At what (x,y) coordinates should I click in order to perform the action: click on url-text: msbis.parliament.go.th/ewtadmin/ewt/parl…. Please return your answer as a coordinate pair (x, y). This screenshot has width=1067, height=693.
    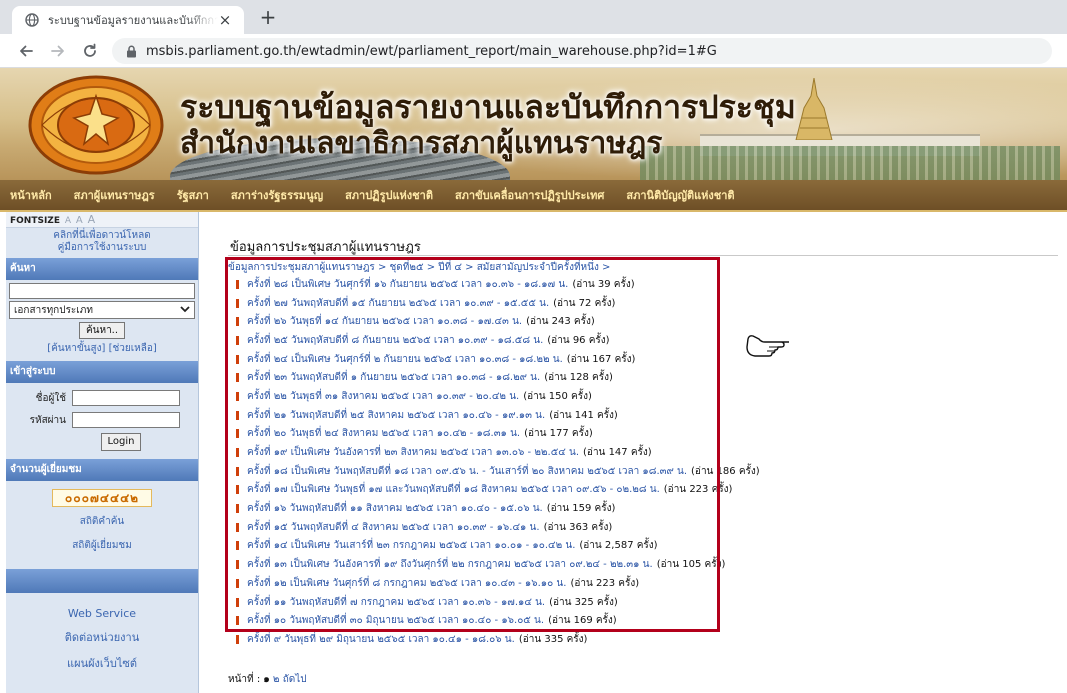
    Looking at the image, I should click on (431, 51).